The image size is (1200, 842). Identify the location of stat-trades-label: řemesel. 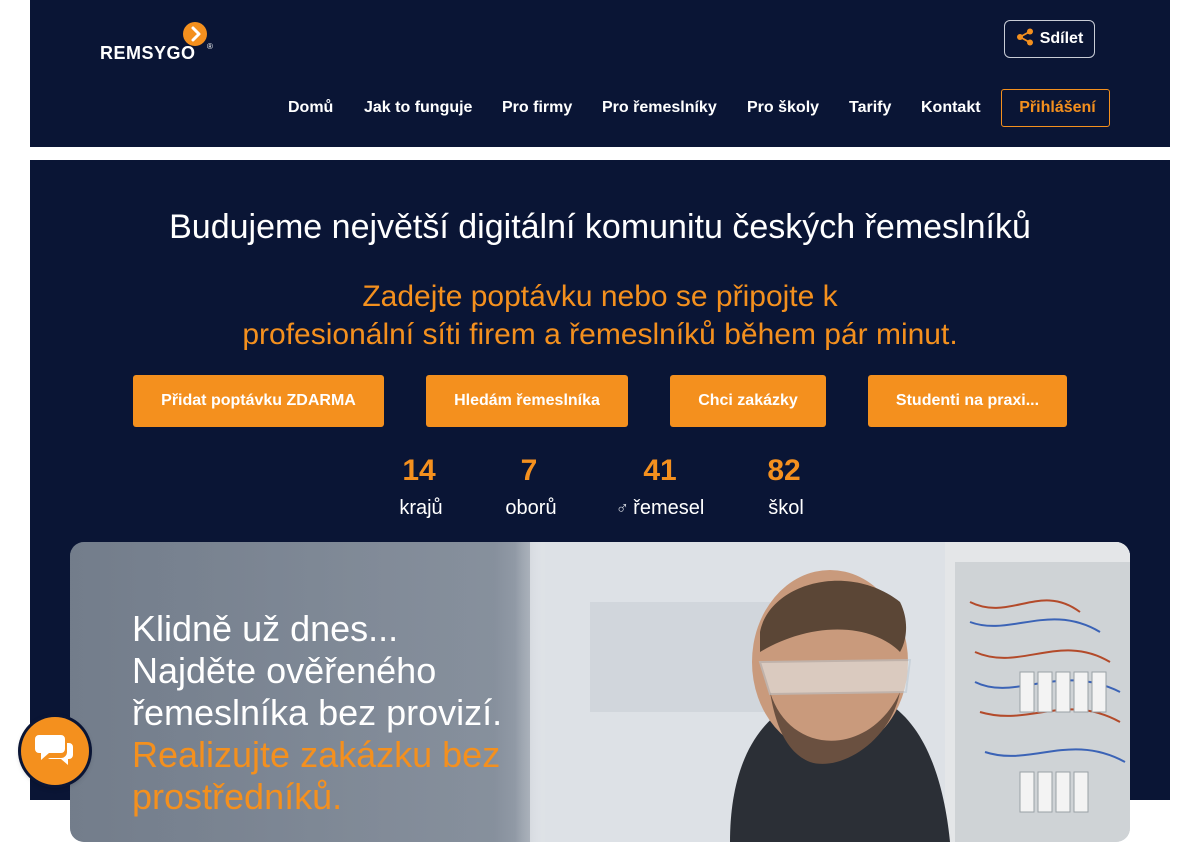
(669, 508).